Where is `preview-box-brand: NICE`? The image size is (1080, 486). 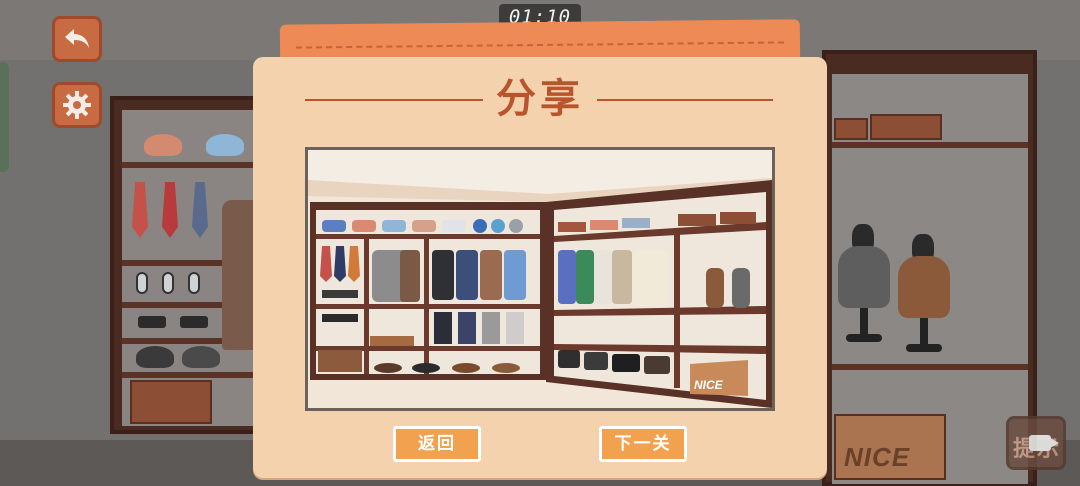 preview-box-brand: NICE is located at coordinates (708, 385).